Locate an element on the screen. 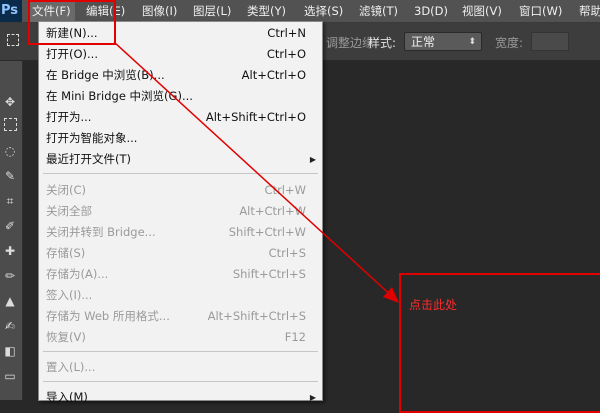  menu-item-shortcut: Ctrl+W is located at coordinates (285, 190).